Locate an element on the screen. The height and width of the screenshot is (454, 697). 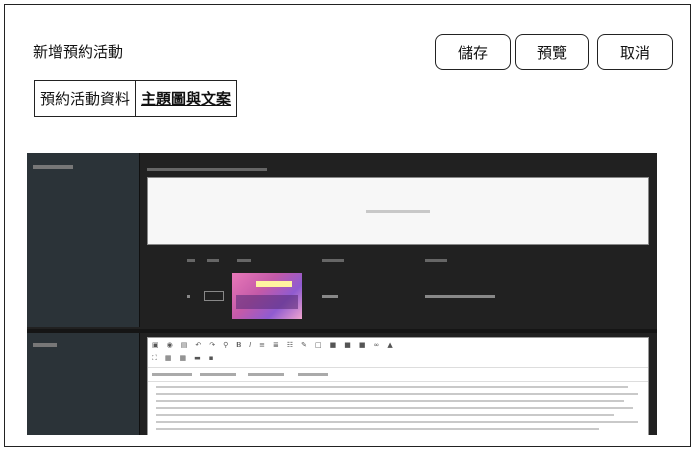
toolbar-icon: ⚲ is located at coordinates (225, 345).